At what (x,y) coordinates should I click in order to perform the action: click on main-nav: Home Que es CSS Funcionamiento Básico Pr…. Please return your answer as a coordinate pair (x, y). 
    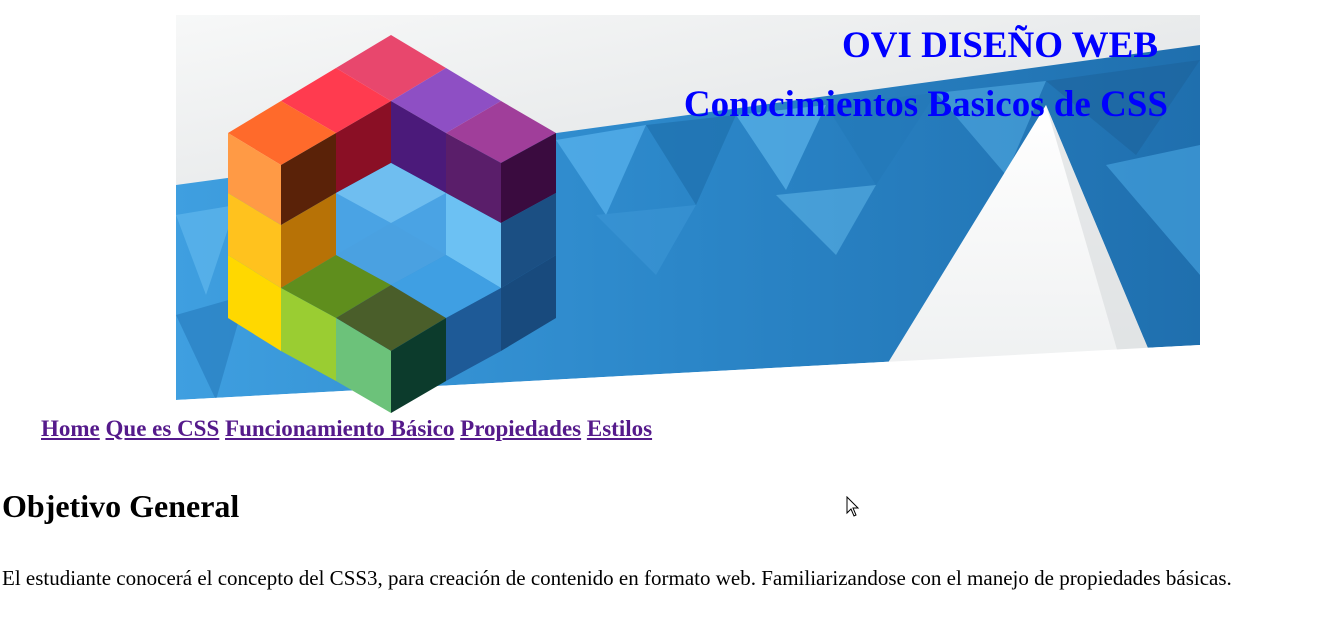
    Looking at the image, I should click on (346, 429).